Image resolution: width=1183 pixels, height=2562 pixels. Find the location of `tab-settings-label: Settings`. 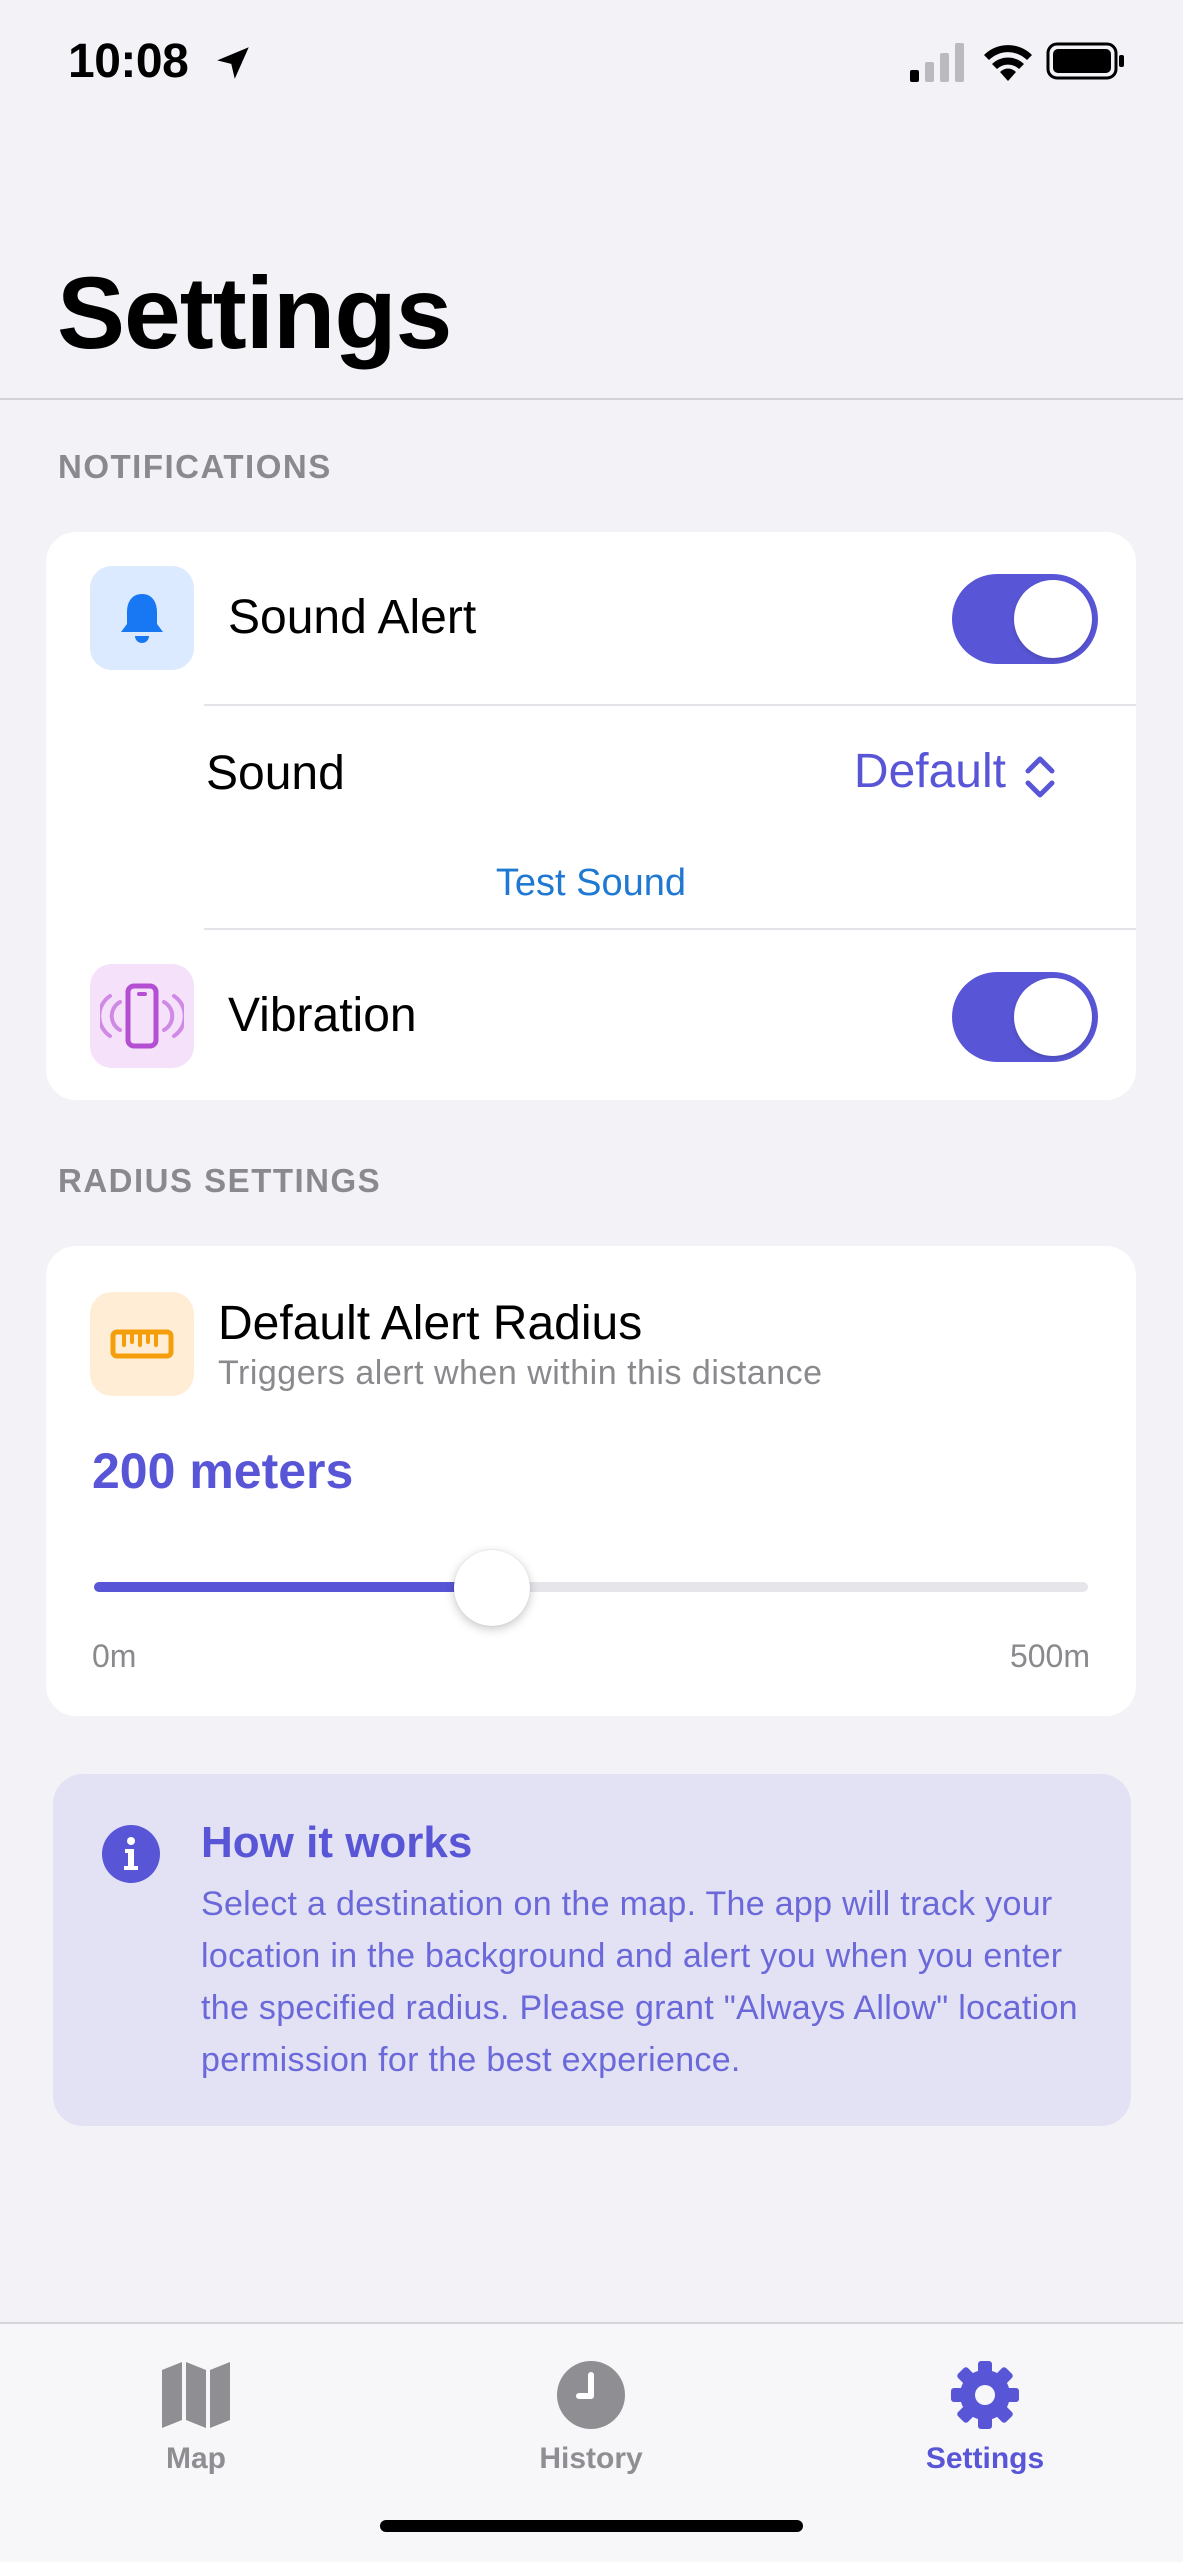

tab-settings-label: Settings is located at coordinates (985, 2458).